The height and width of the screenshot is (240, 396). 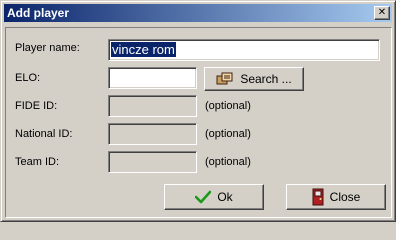 What do you see at coordinates (152, 162) in the screenshot?
I see `team-id-input` at bounding box center [152, 162].